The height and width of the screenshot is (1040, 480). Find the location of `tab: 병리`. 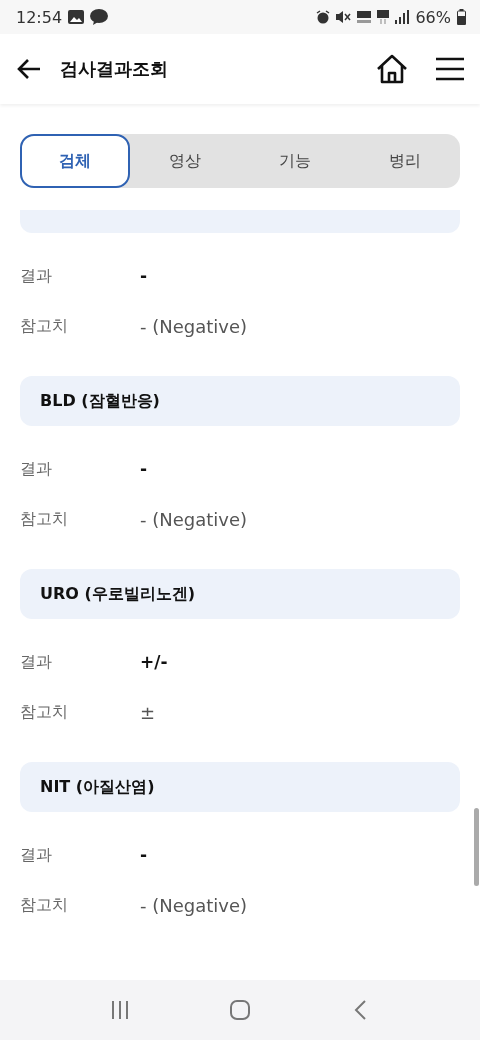

tab: 병리 is located at coordinates (405, 161).